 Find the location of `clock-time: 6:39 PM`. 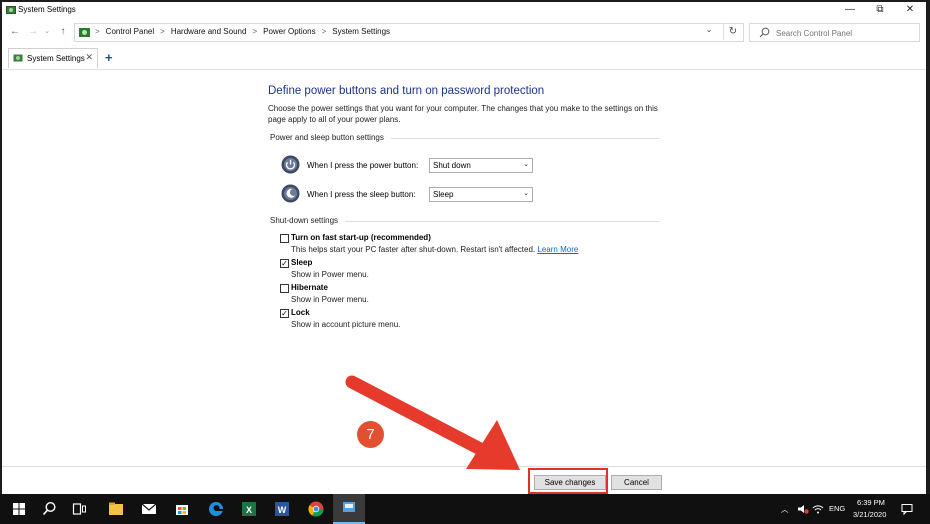

clock-time: 6:39 PM is located at coordinates (871, 502).